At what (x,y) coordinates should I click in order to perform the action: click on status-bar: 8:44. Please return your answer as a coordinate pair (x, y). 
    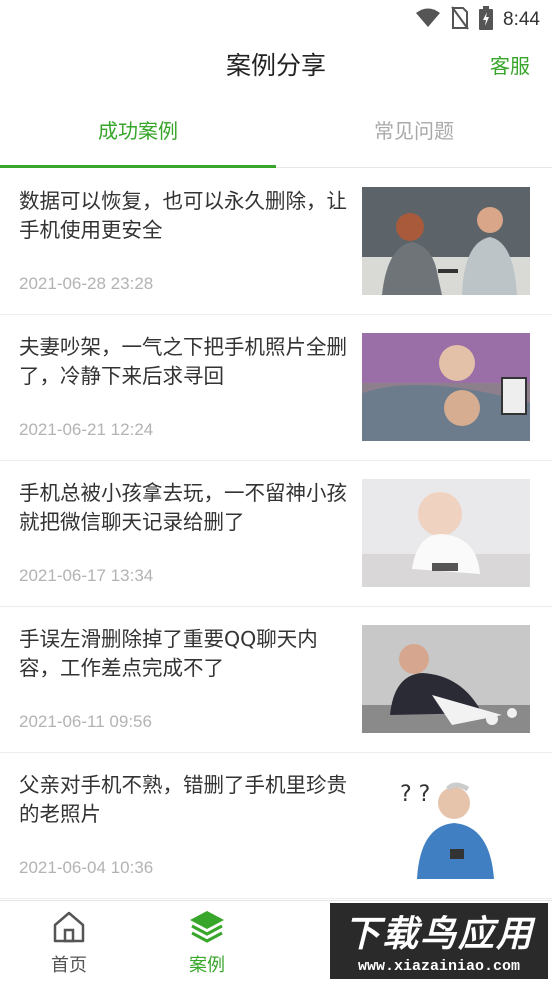
    Looking at the image, I should click on (276, 20).